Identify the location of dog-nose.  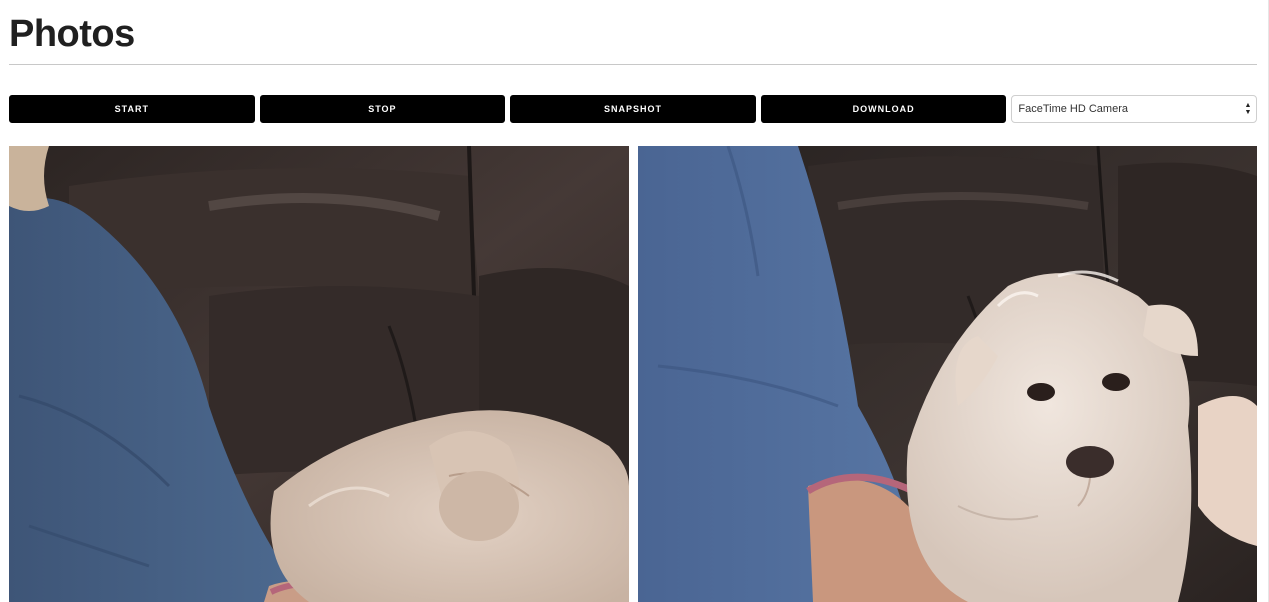
(1090, 462).